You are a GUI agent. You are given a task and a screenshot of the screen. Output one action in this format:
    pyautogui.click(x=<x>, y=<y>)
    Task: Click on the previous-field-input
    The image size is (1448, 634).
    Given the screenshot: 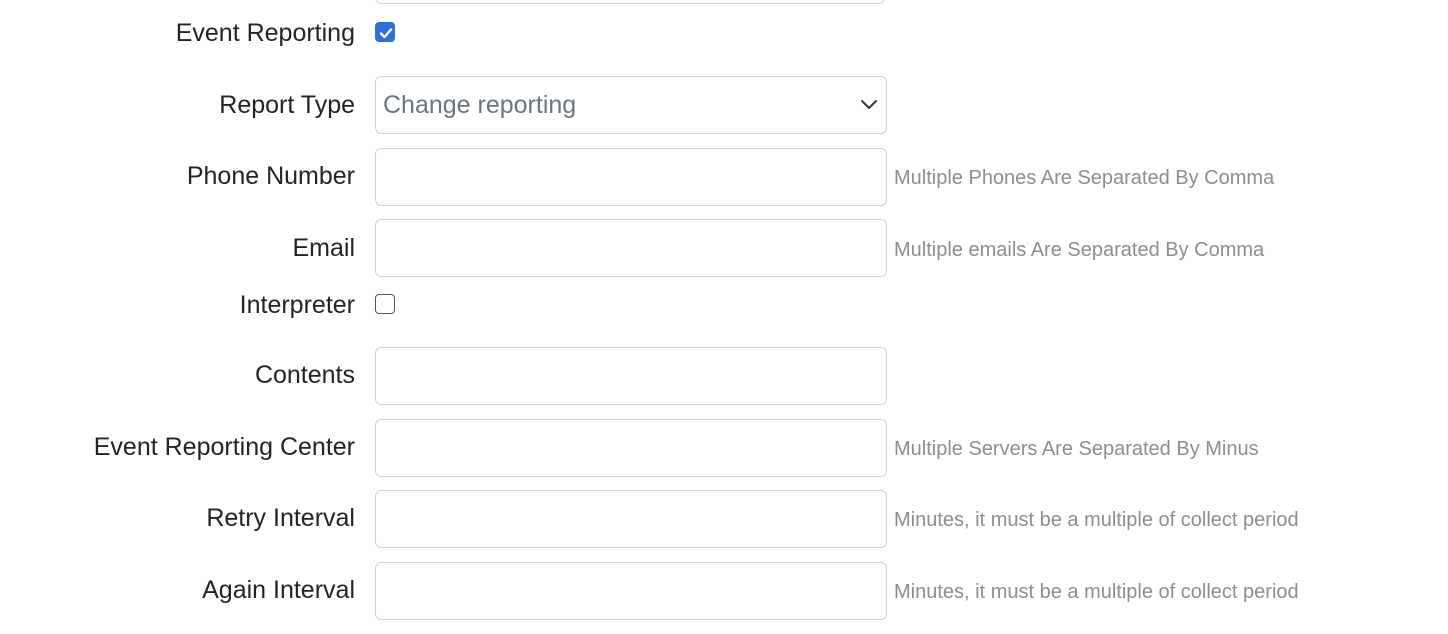 What is the action you would take?
    pyautogui.click(x=630, y=2)
    